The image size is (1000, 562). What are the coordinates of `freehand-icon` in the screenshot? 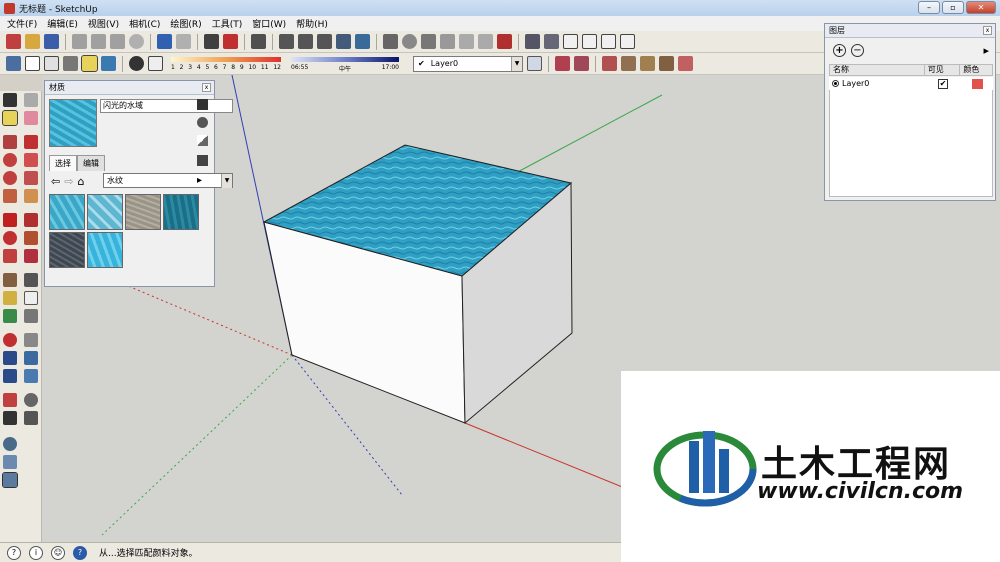 It's located at (30, 160).